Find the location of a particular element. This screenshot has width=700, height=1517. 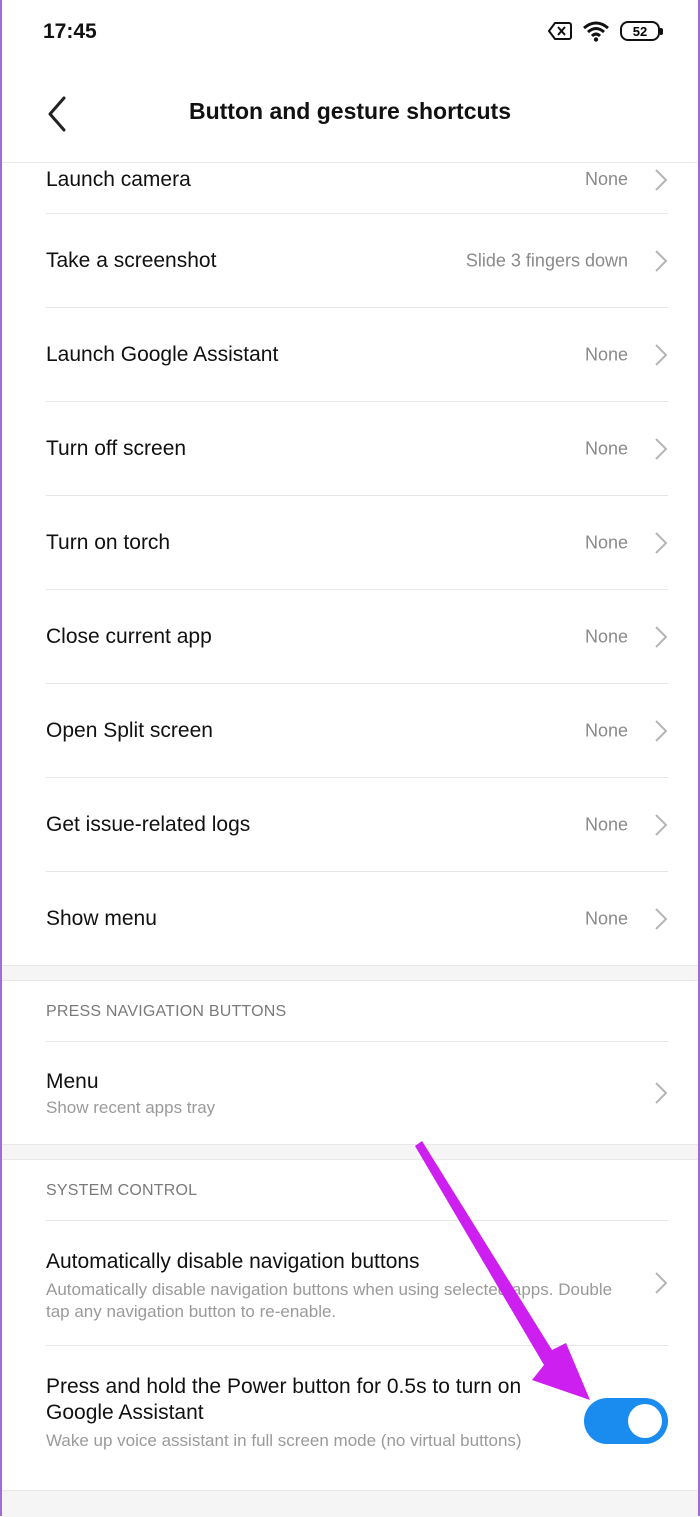

shortcut-label: Launch Google Assistant is located at coordinates (162, 354).